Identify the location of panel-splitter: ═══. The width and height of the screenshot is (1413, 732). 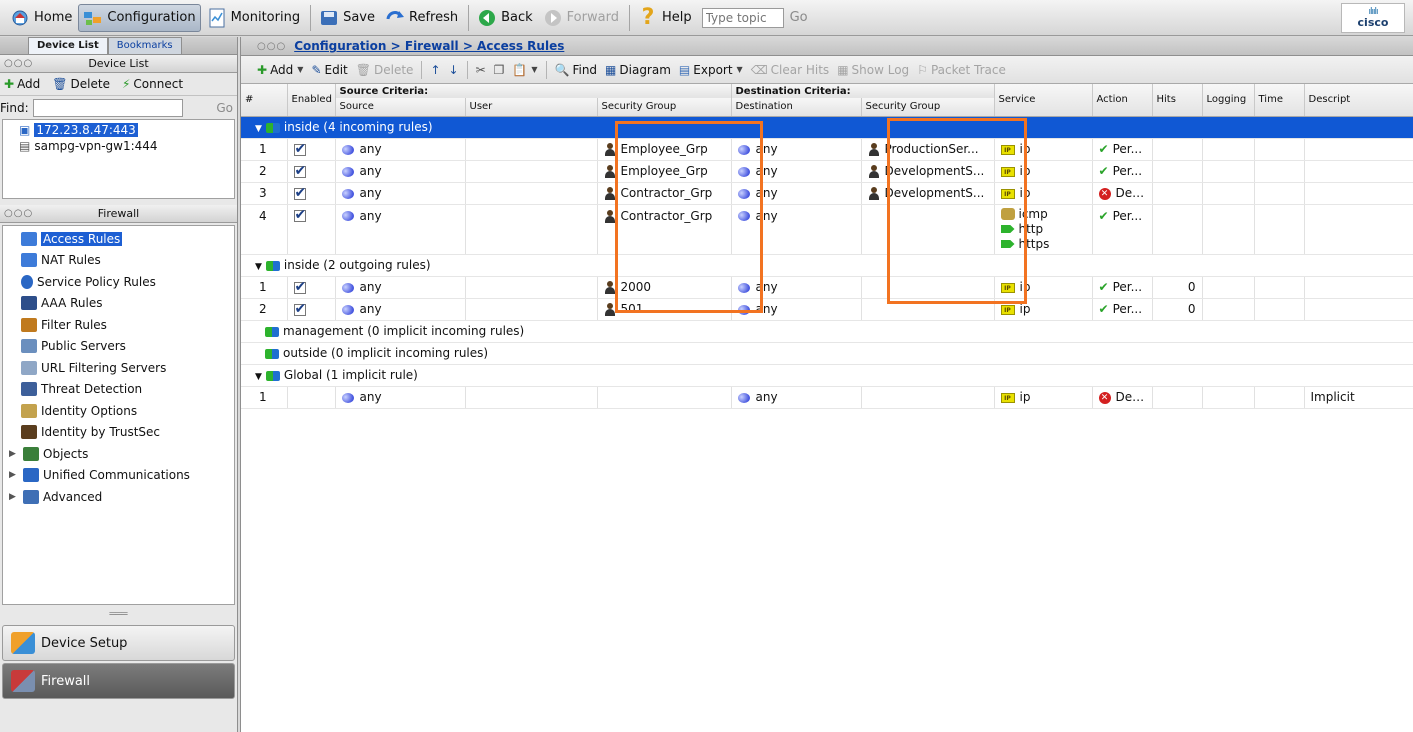
(118, 614).